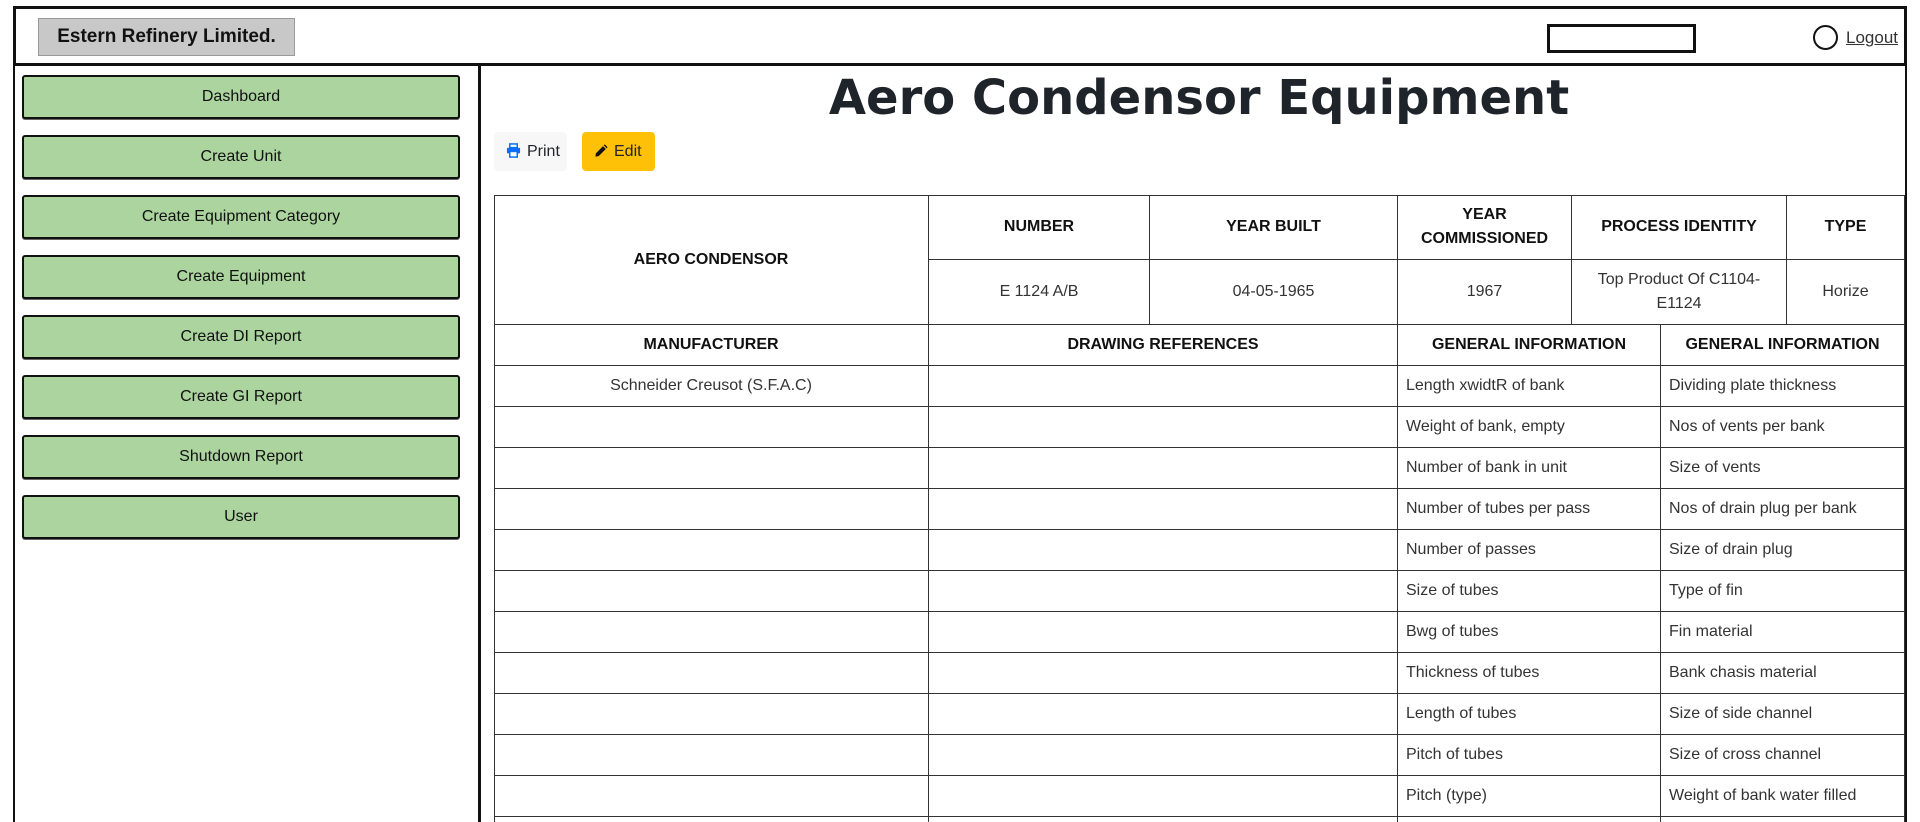  Describe the element at coordinates (1783, 632) in the screenshot. I see `general-info-2-cell: Fin material` at that location.